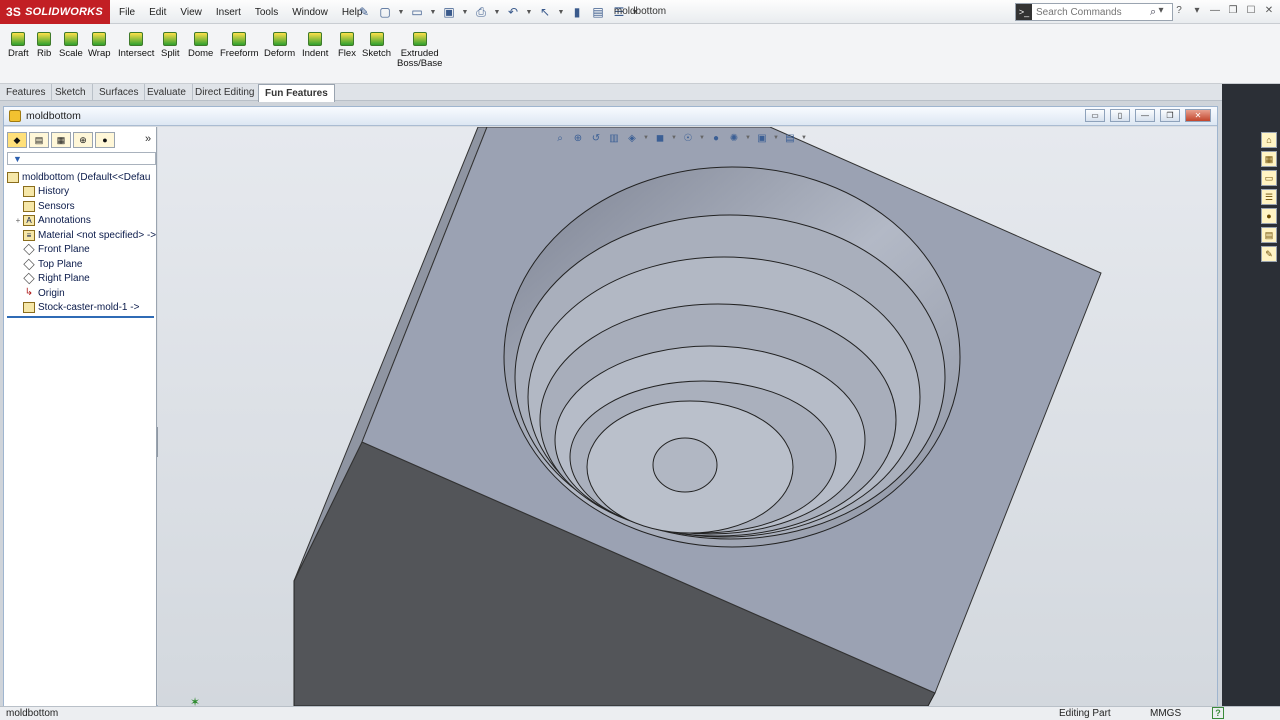  What do you see at coordinates (80, 264) in the screenshot?
I see `tree-item-top-plane: Top Plane` at bounding box center [80, 264].